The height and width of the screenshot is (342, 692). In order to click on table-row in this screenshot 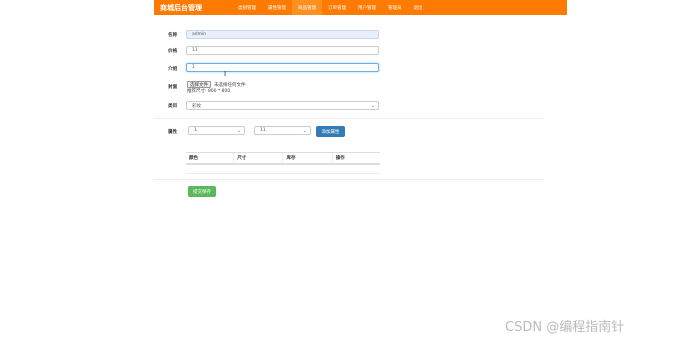, I will do `click(283, 169)`.